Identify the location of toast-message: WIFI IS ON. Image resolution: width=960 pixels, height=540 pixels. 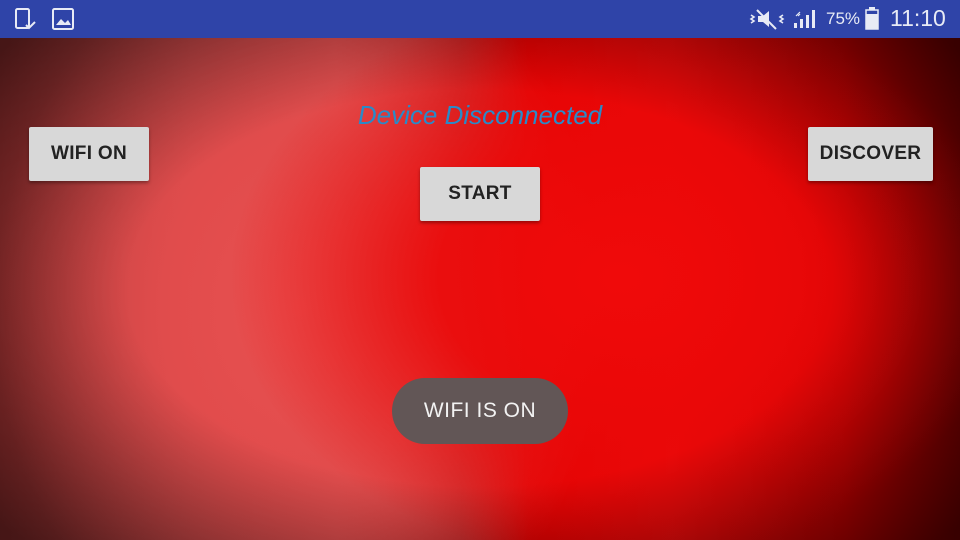
(480, 411).